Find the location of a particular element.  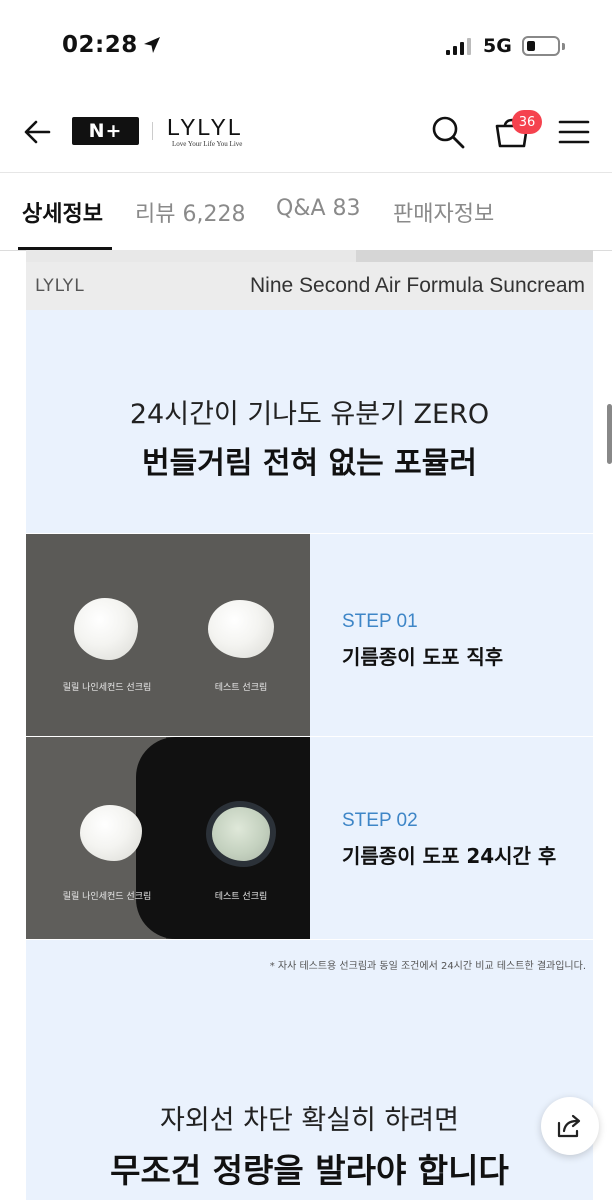

sample-cream-right is located at coordinates (241, 629).